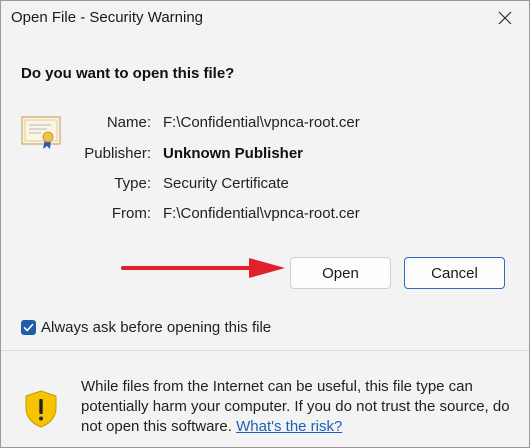 The height and width of the screenshot is (448, 530). What do you see at coordinates (156, 327) in the screenshot?
I see `always-ask-label: Always ask before opening this file` at bounding box center [156, 327].